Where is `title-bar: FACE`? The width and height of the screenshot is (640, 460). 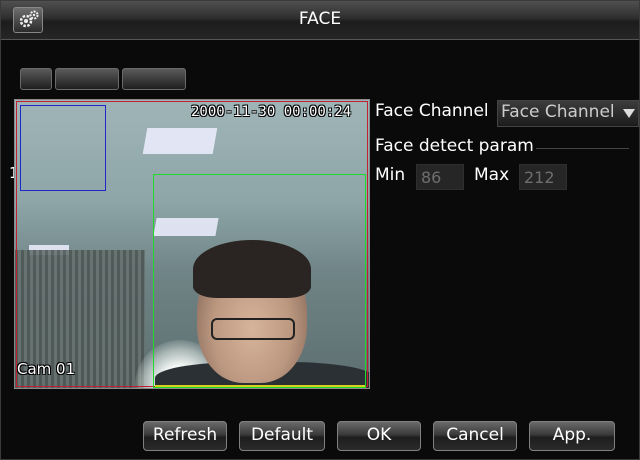
title-bar: FACE is located at coordinates (320, 20).